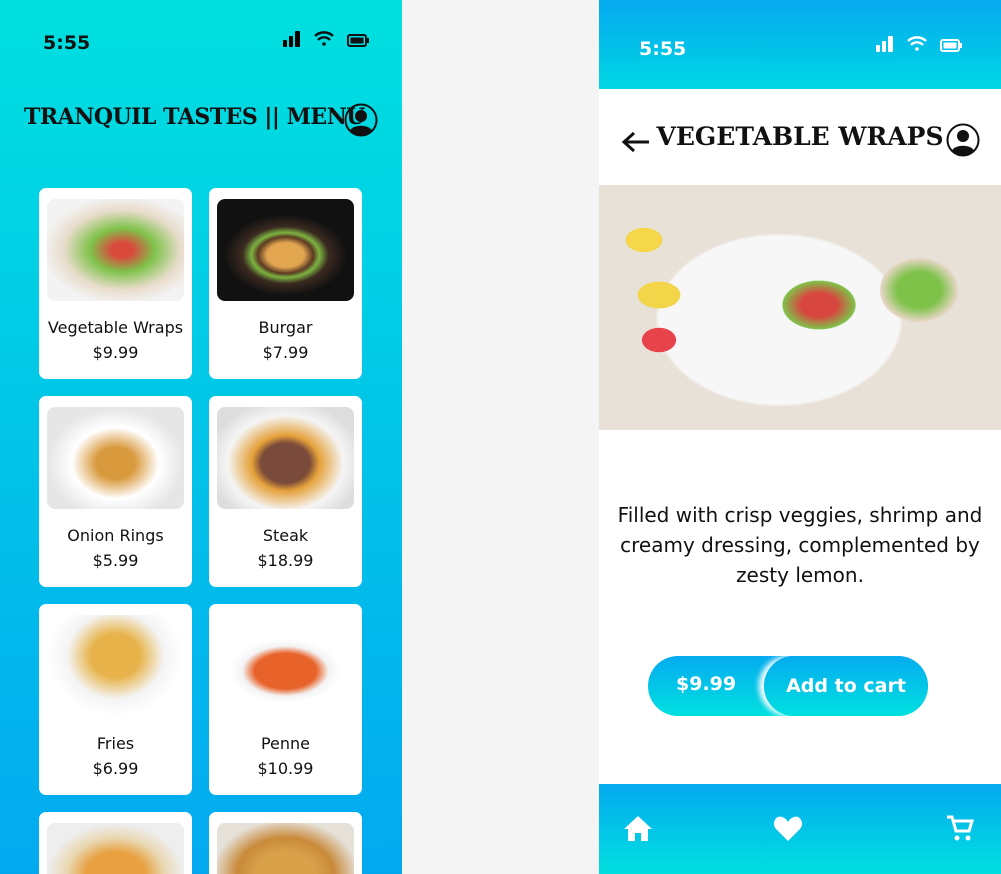  Describe the element at coordinates (800, 307) in the screenshot. I see `food-hero-image` at that location.